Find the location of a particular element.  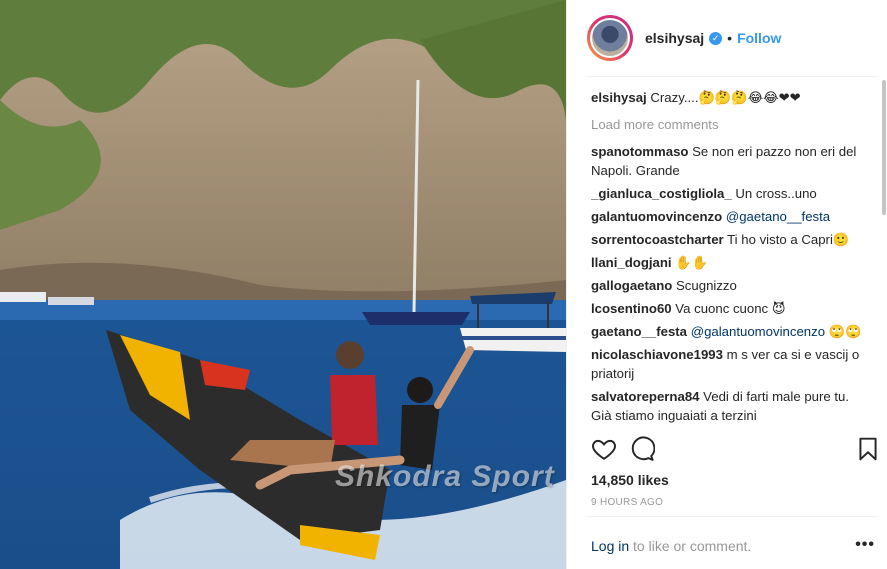

comment-username: salvatoreperna84 is located at coordinates (645, 396).